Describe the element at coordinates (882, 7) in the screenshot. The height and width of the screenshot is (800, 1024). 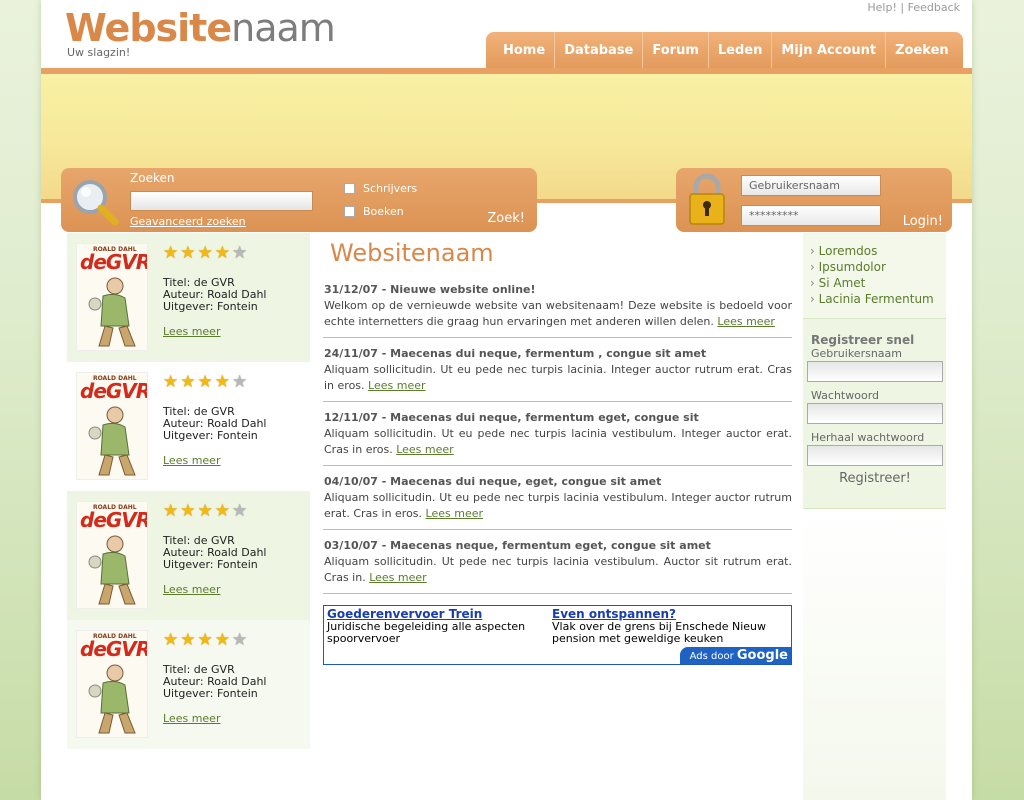
I see `help-link: Help!` at that location.